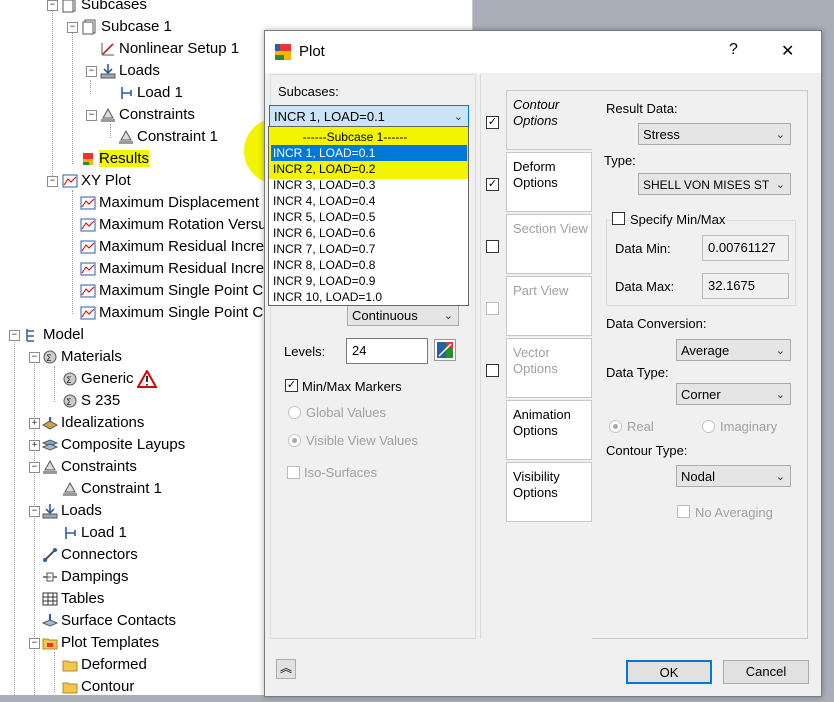 The image size is (834, 702). What do you see at coordinates (54, 335) in the screenshot?
I see `tree-node-model: Model` at bounding box center [54, 335].